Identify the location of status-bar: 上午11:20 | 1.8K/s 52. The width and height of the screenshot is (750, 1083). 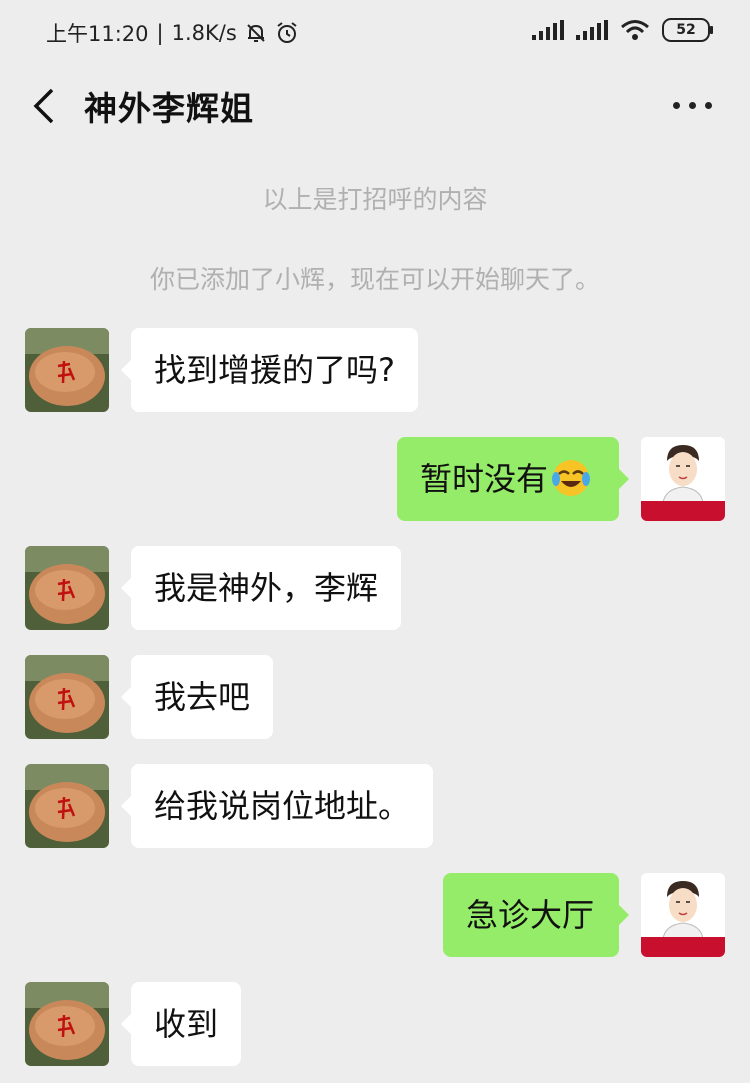
(375, 33).